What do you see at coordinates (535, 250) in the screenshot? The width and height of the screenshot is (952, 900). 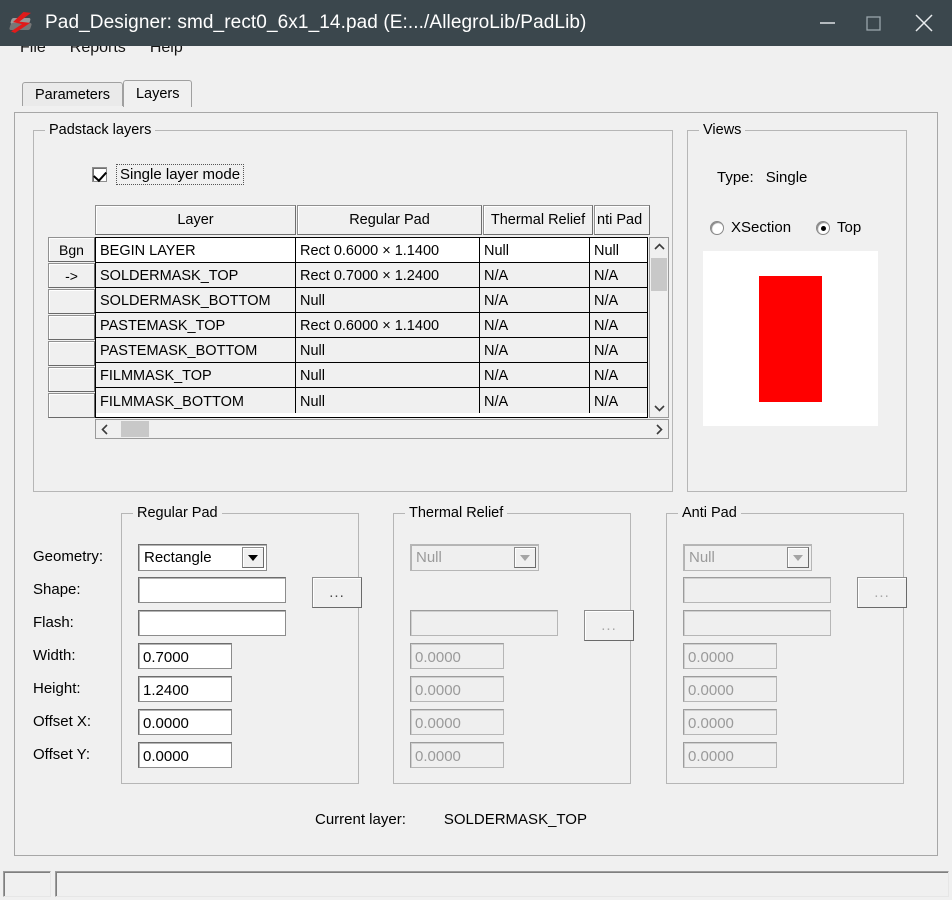 I see `cell-thermal-relief: Null` at bounding box center [535, 250].